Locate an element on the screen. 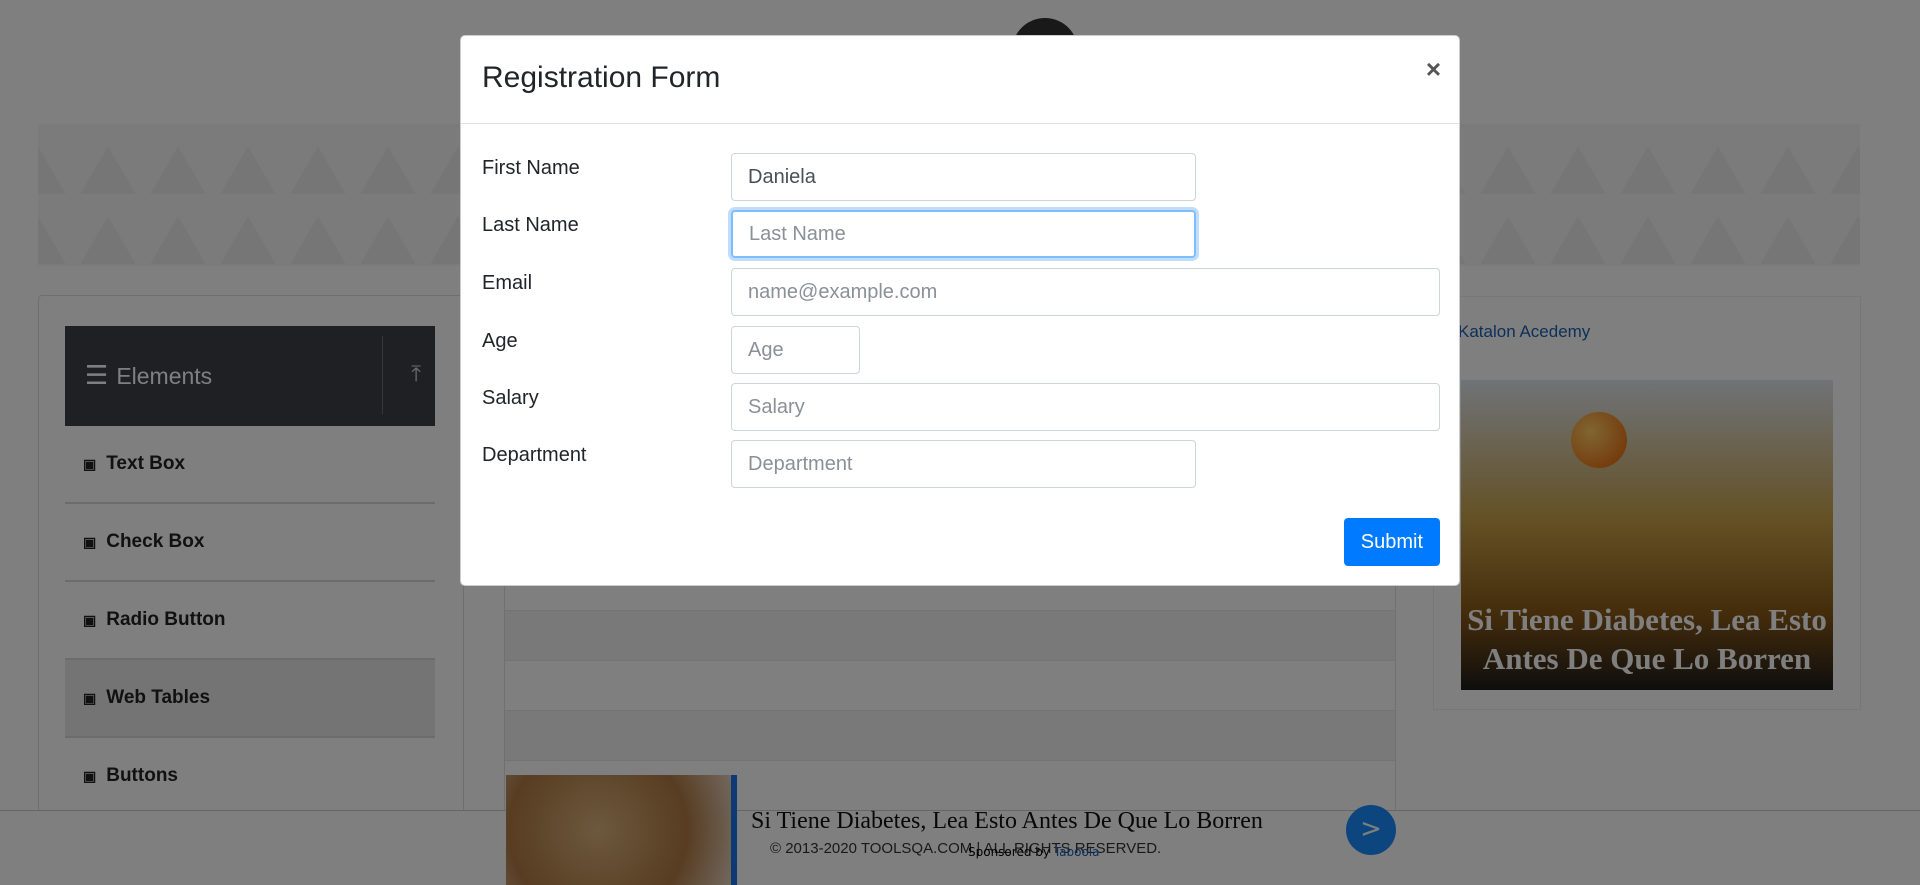 The image size is (1920, 885). age-label: Age is located at coordinates (500, 341).